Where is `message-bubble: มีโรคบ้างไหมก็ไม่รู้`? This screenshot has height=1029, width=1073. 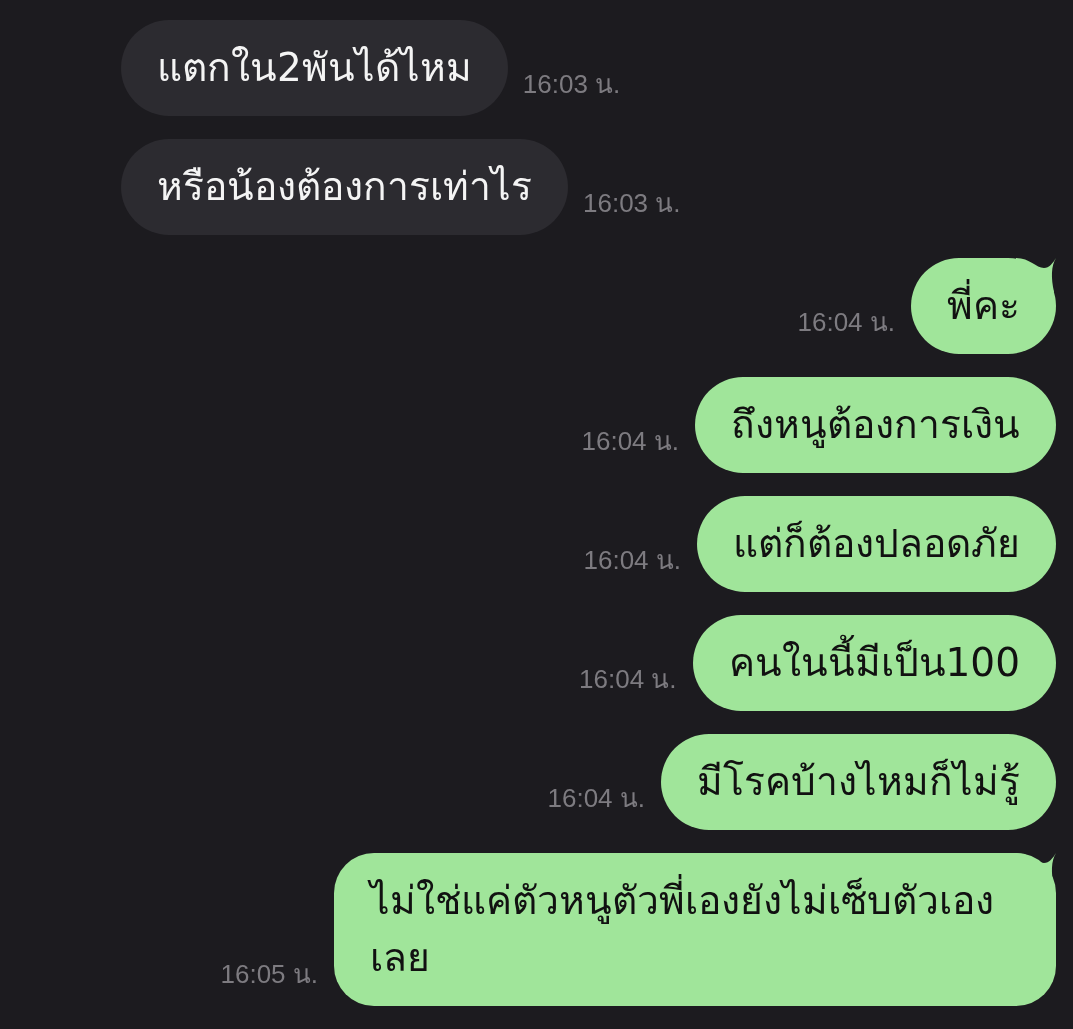 message-bubble: มีโรคบ้างไหมก็ไม่รู้ is located at coordinates (858, 782).